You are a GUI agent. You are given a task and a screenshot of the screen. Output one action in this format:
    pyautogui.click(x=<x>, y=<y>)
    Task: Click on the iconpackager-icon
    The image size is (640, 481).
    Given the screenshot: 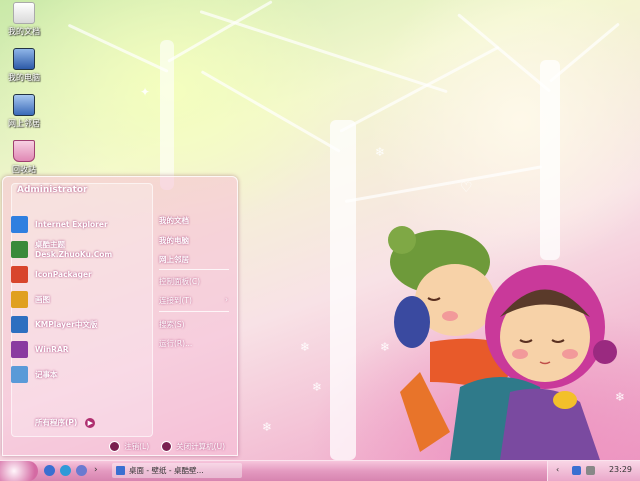 What is the action you would take?
    pyautogui.click(x=19, y=274)
    